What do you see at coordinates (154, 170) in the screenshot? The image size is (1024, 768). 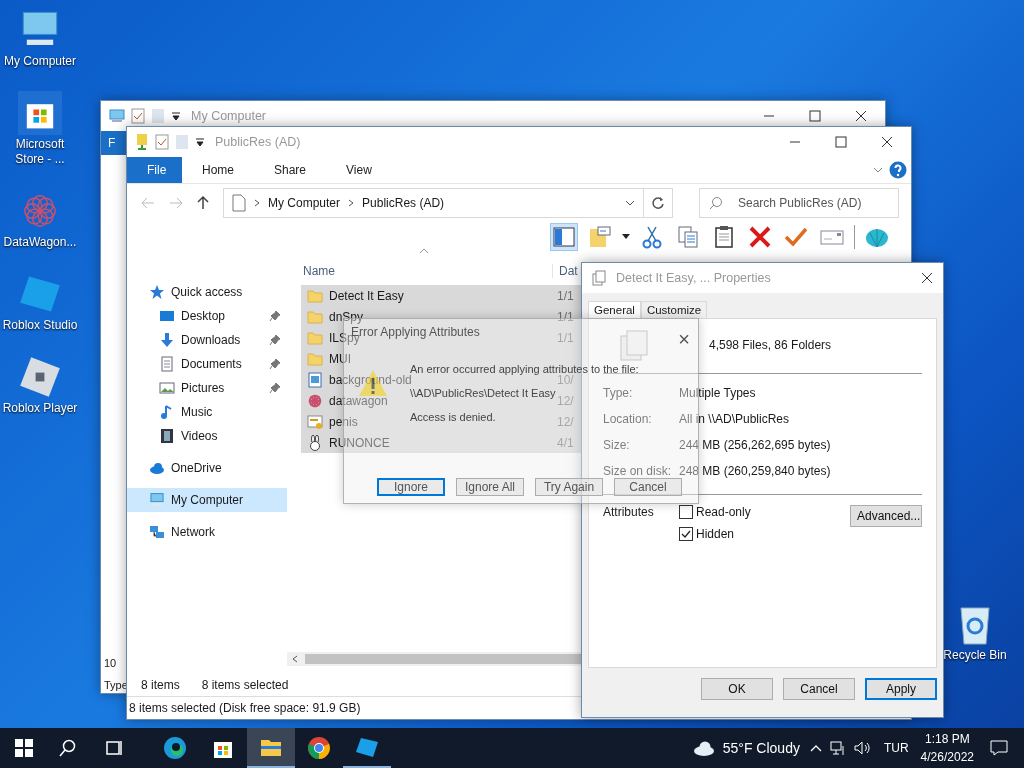 I see `ribbon-tab: File` at bounding box center [154, 170].